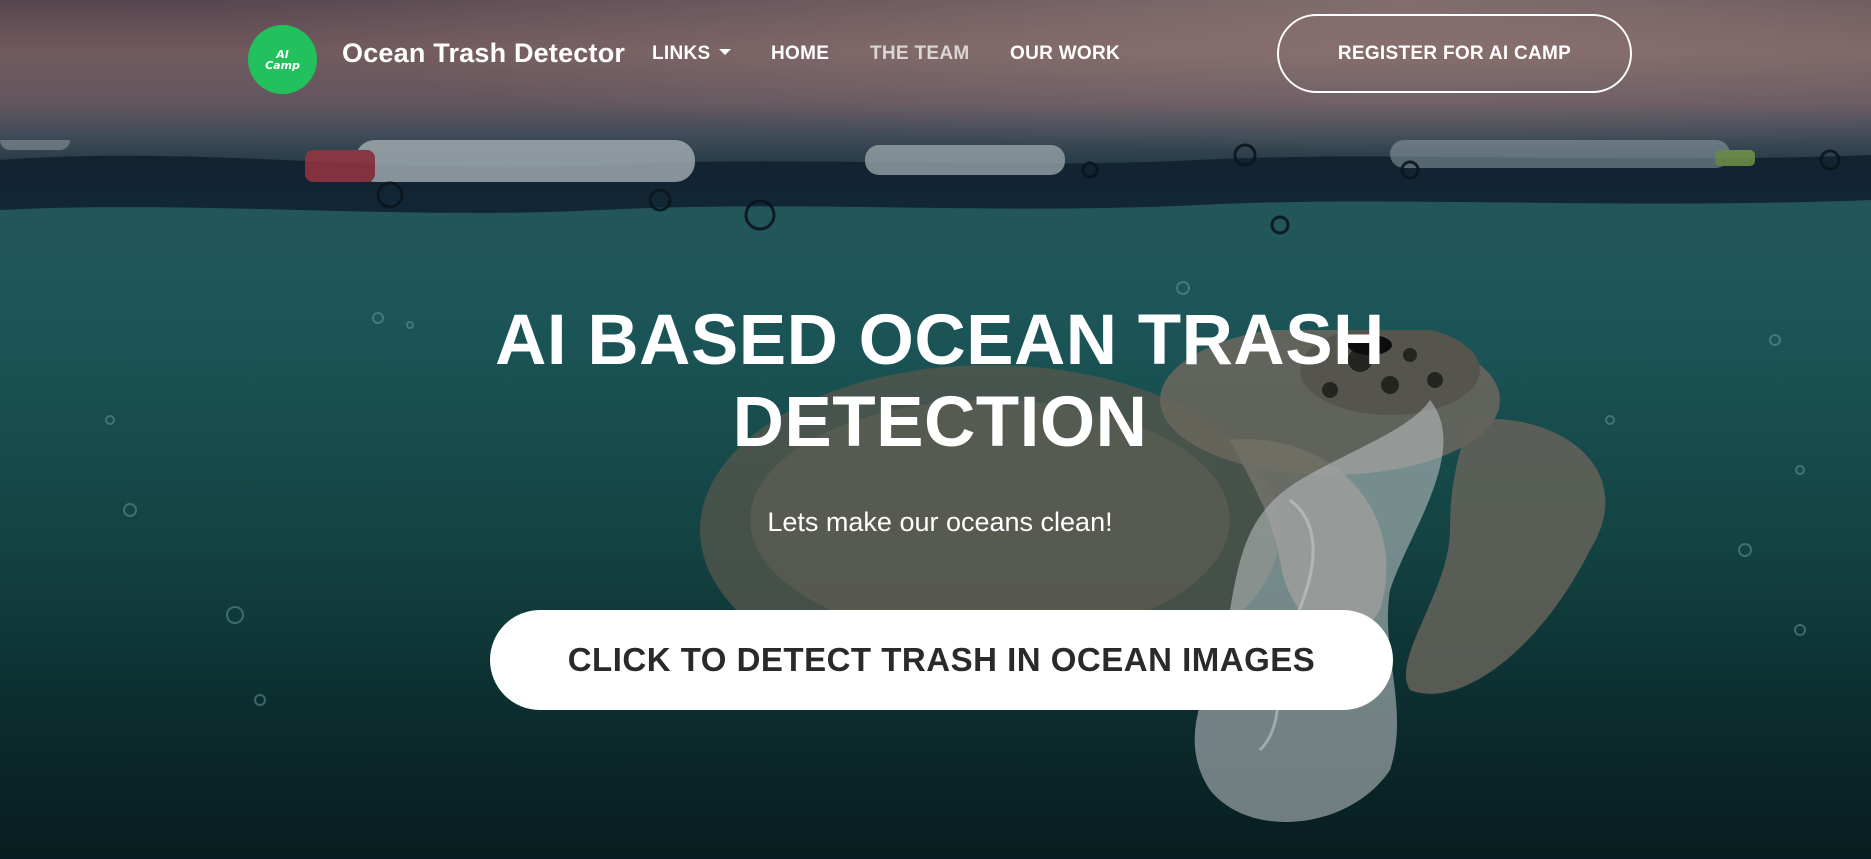  I want to click on nav-the-team: THE TEAM, so click(920, 54).